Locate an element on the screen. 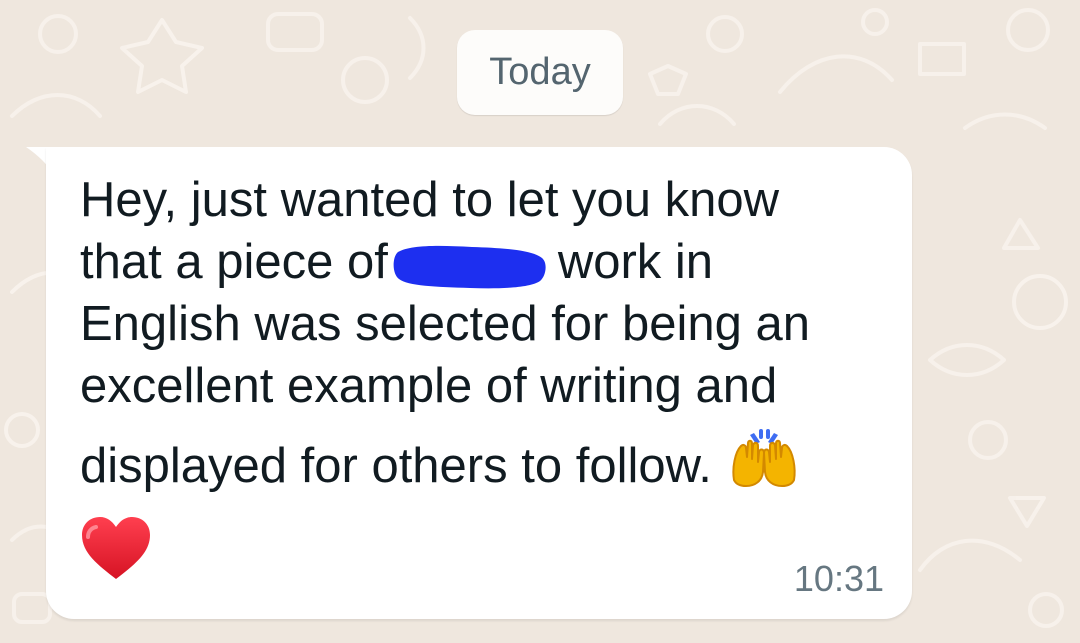  message-line-3: English was selected for being an is located at coordinates (445, 324).